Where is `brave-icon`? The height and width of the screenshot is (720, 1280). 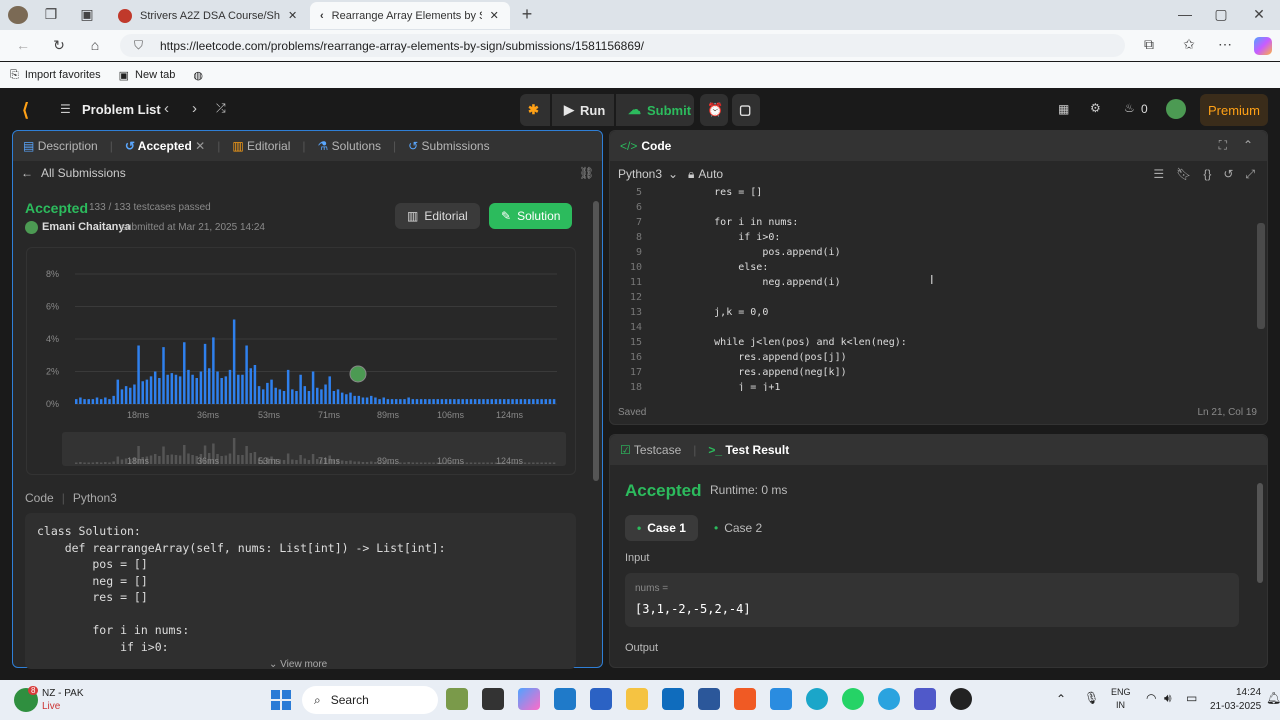
brave-icon is located at coordinates (745, 699).